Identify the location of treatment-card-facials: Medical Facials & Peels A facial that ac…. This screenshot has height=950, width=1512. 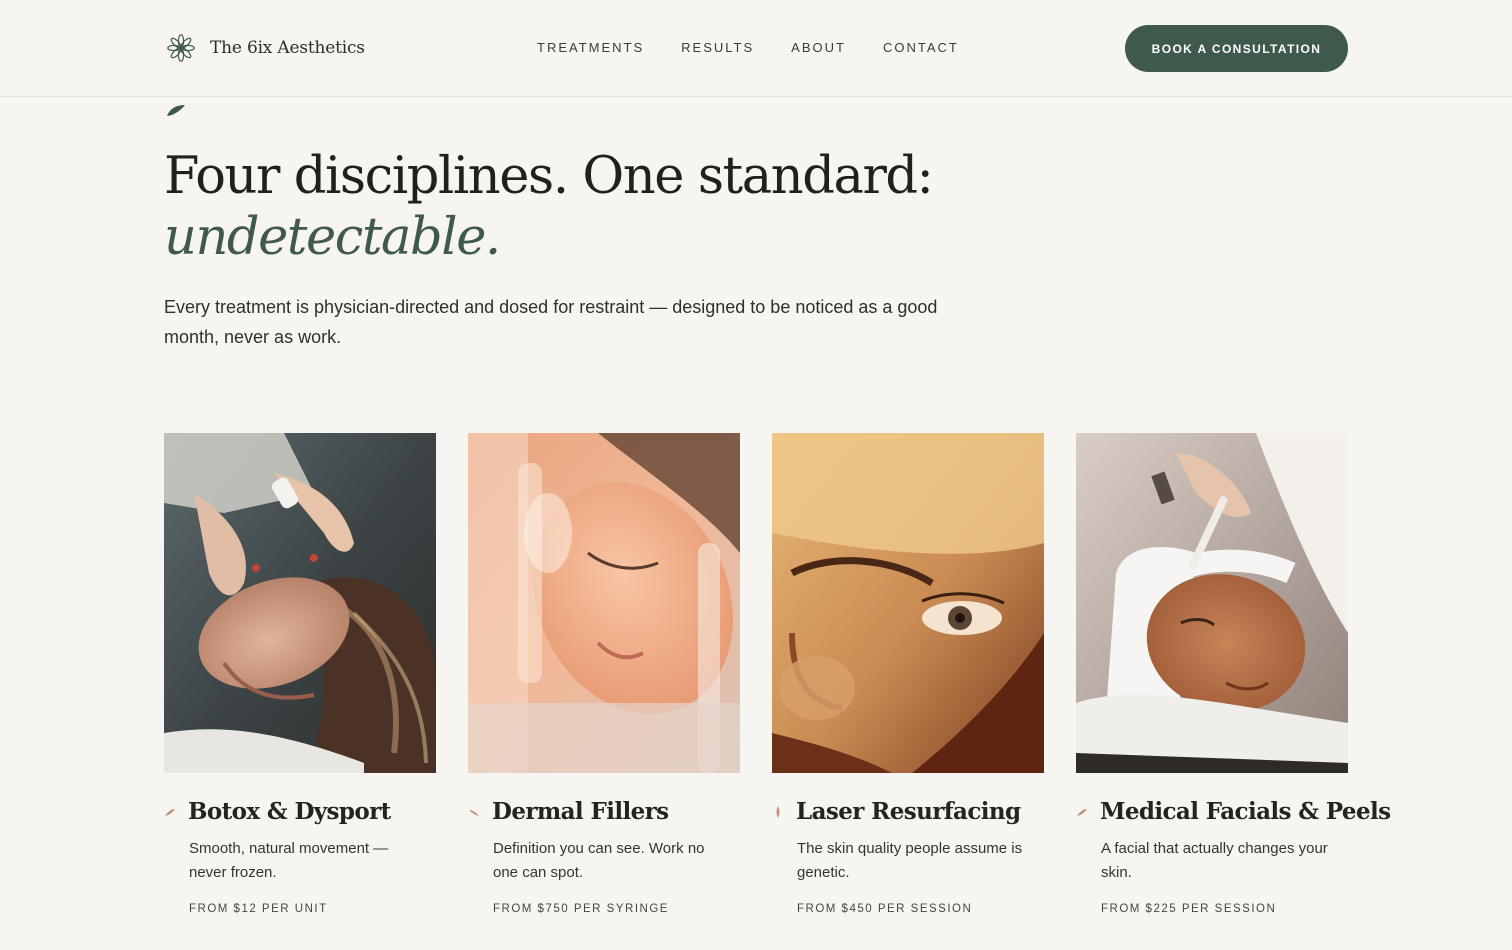
(1233, 674).